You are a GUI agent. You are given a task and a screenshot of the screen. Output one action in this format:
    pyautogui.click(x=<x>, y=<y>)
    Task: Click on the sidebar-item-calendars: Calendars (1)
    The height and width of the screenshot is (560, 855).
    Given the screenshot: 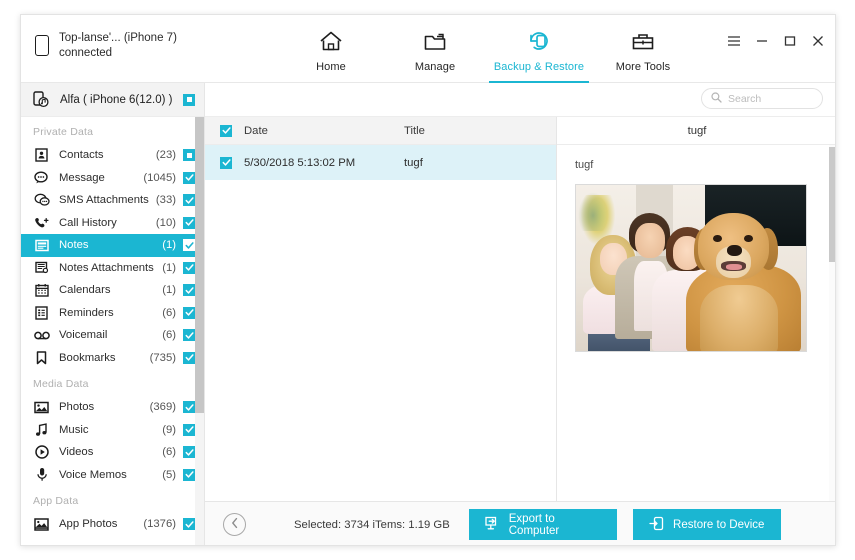 What is the action you would take?
    pyautogui.click(x=112, y=290)
    